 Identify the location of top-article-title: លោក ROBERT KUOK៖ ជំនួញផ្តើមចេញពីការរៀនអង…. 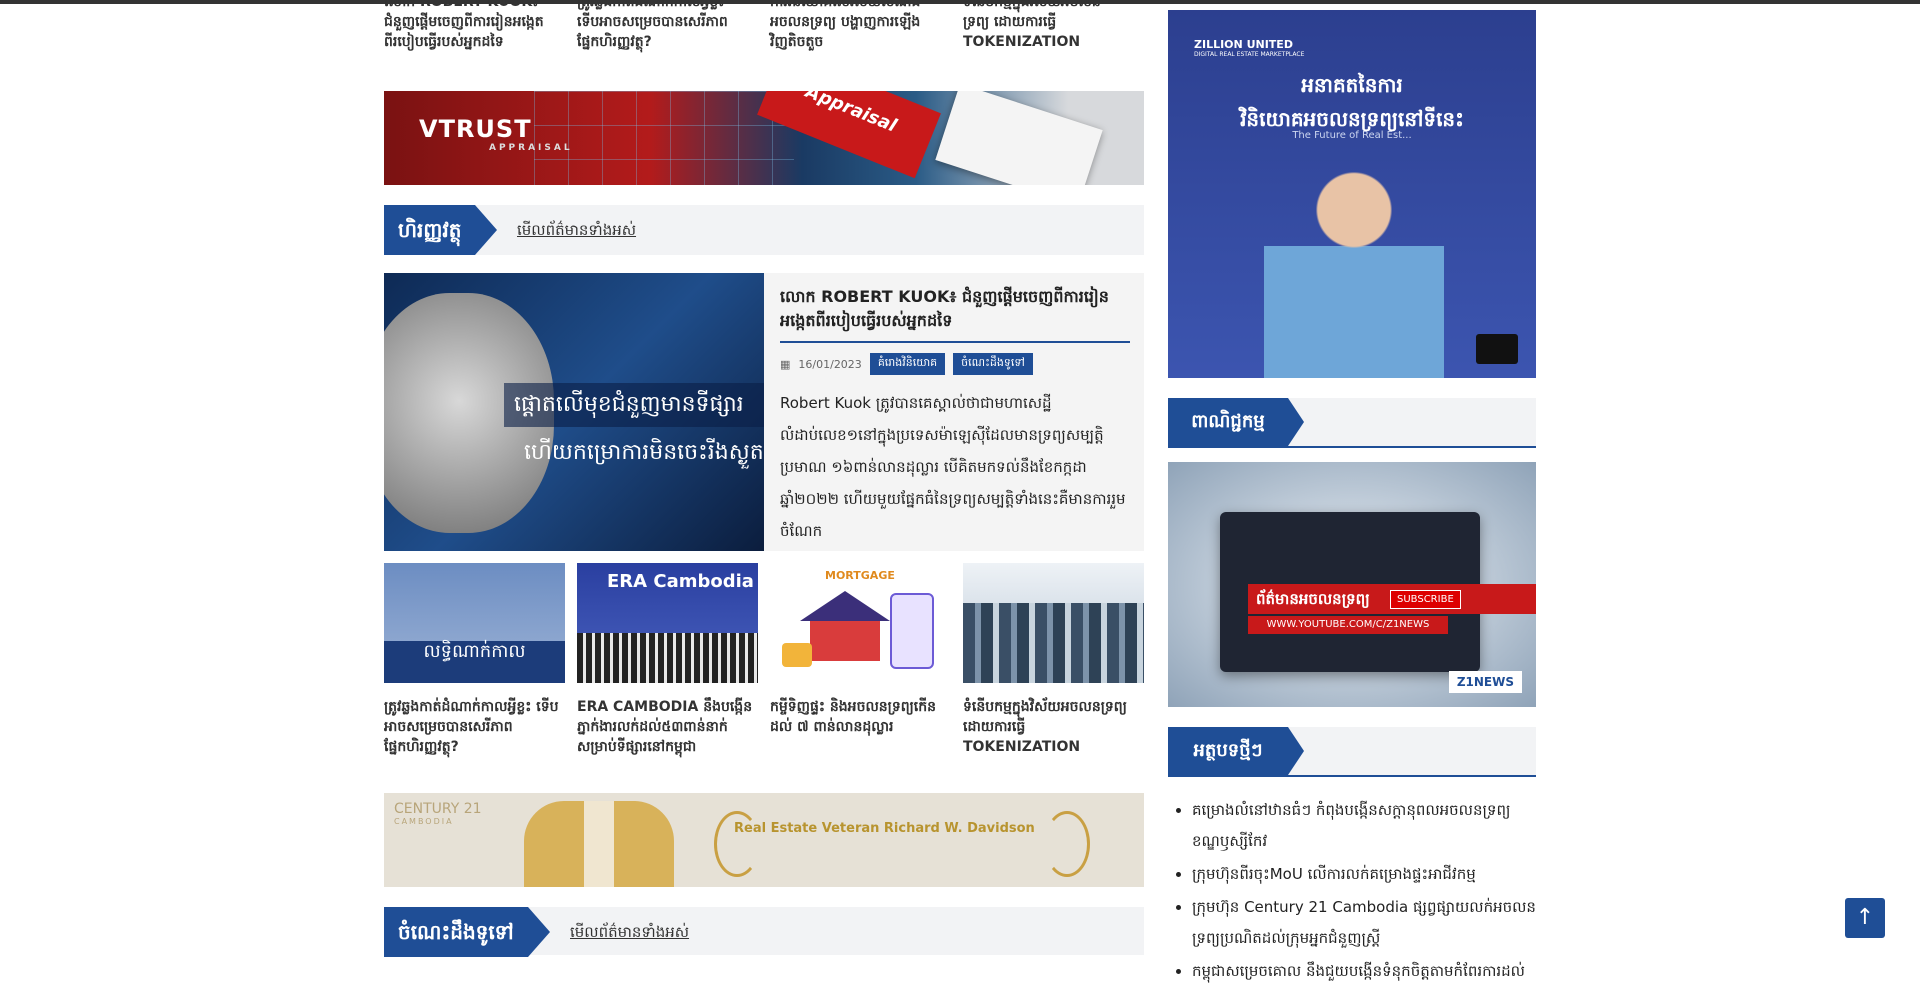
(464, 37).